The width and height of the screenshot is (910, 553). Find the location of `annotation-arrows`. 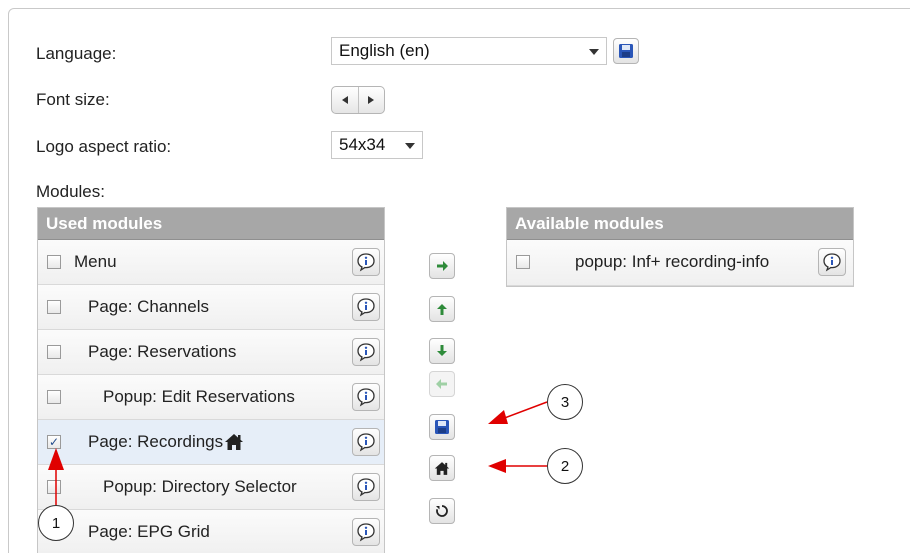

annotation-arrows is located at coordinates (298, 453).